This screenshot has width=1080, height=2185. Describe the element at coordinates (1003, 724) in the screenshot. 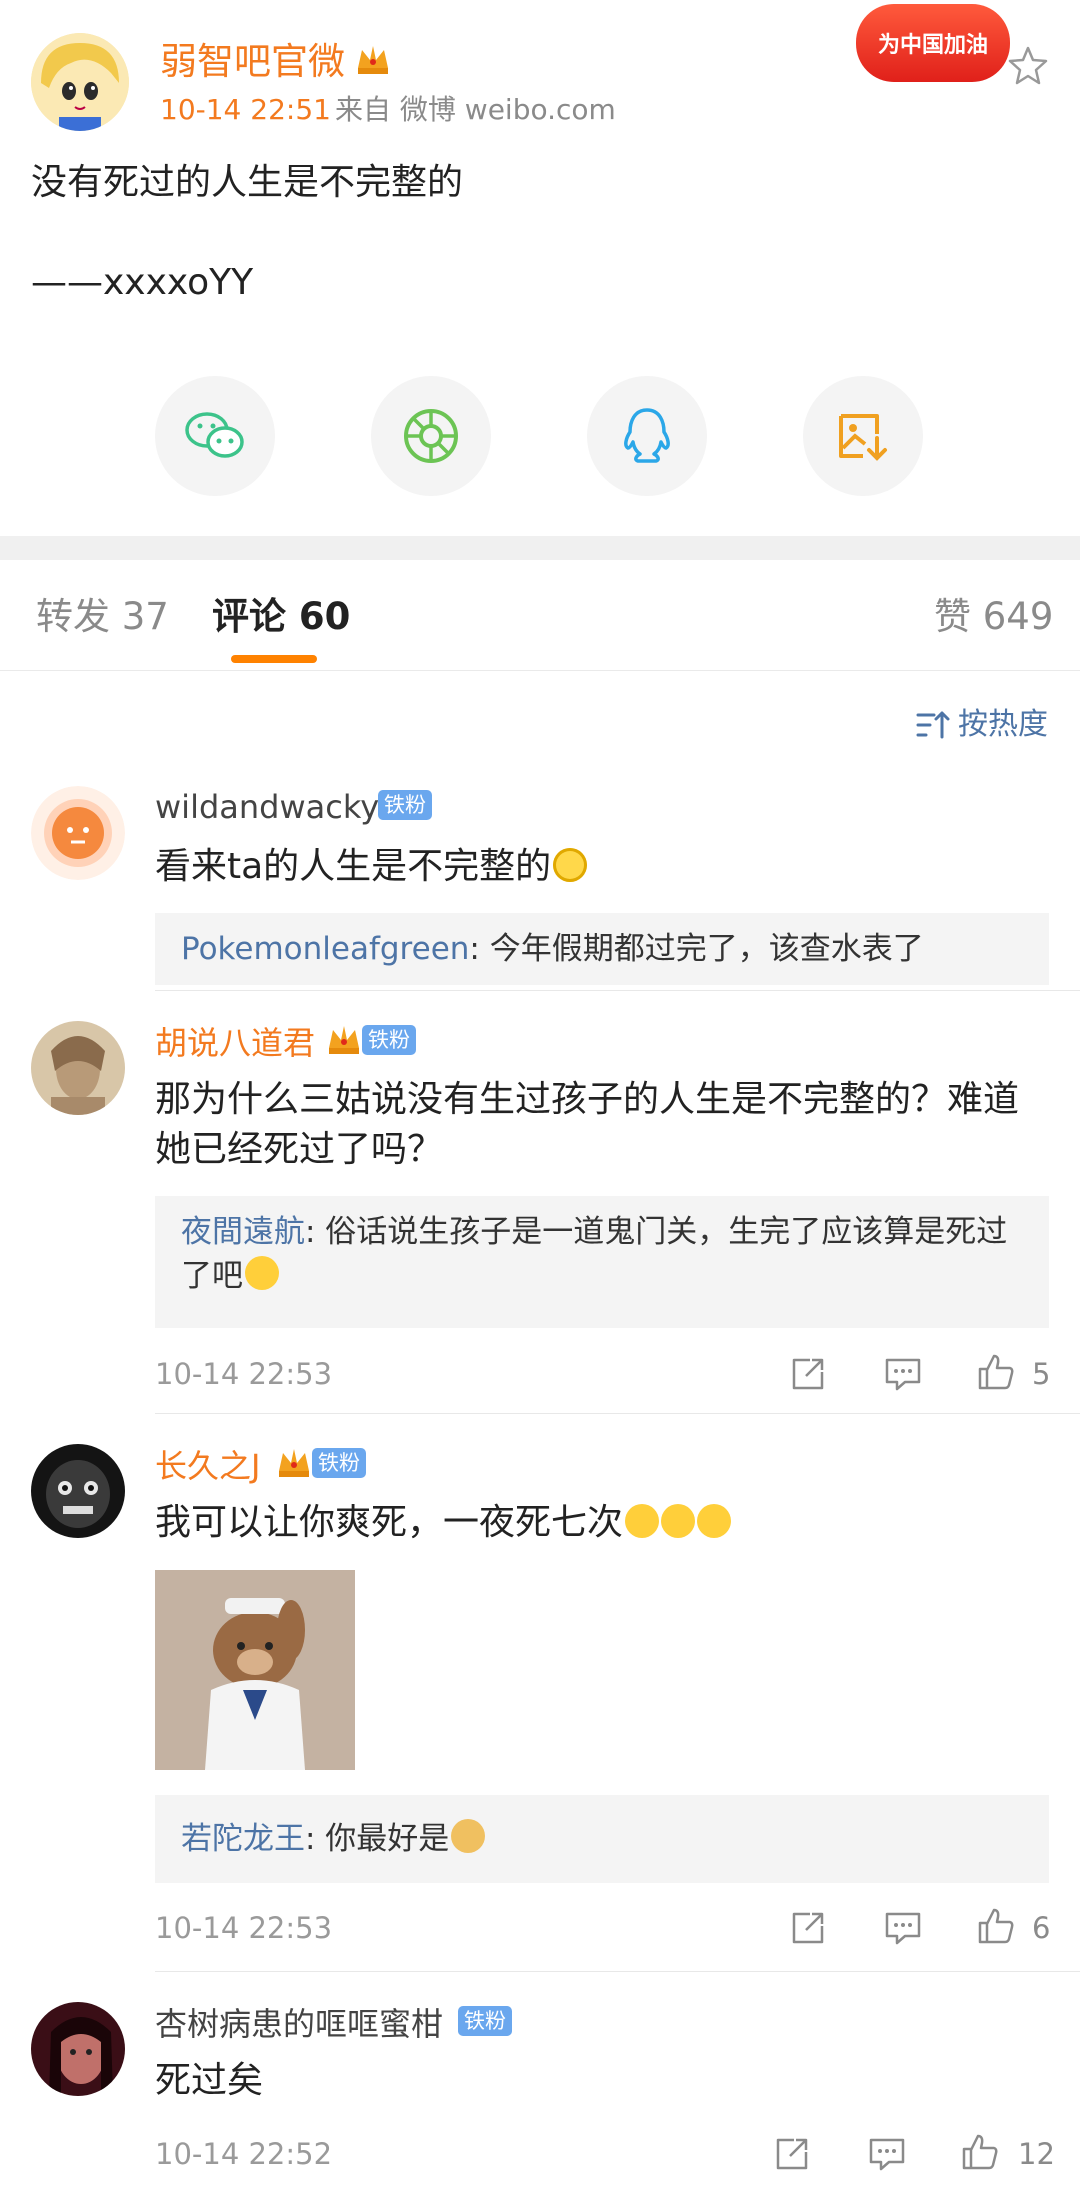

I see `sort-label: 按热度` at that location.